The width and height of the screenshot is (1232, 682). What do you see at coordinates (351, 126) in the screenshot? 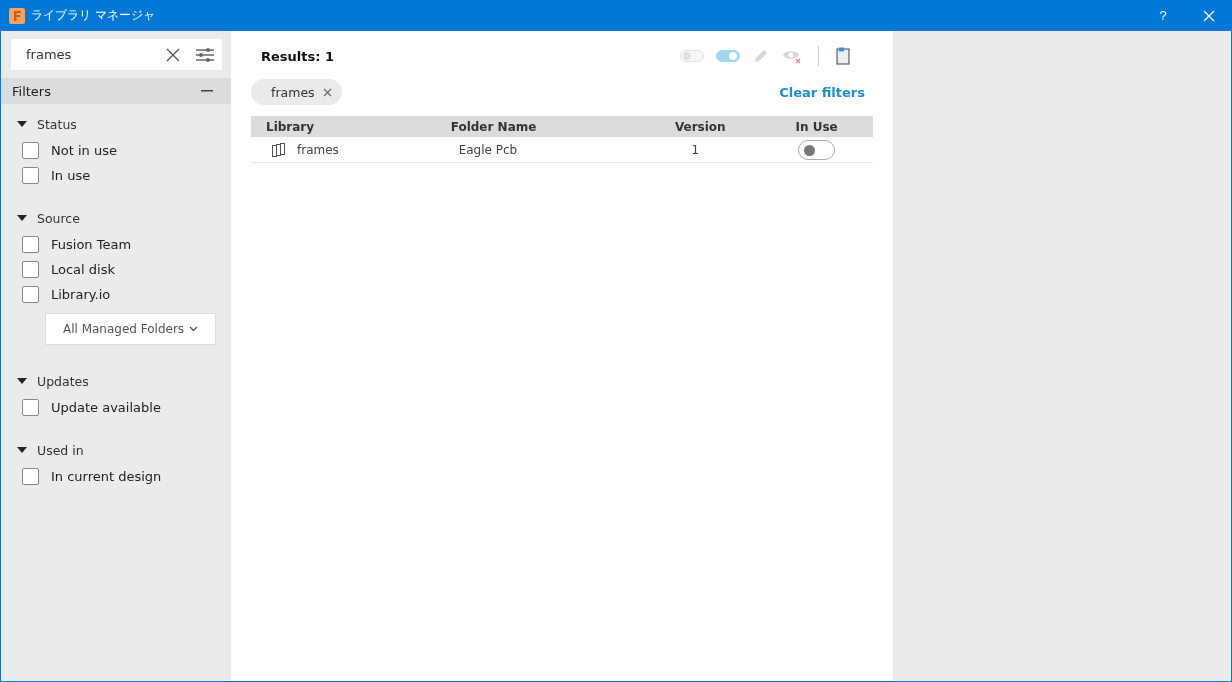
I see `column-header: Library` at bounding box center [351, 126].